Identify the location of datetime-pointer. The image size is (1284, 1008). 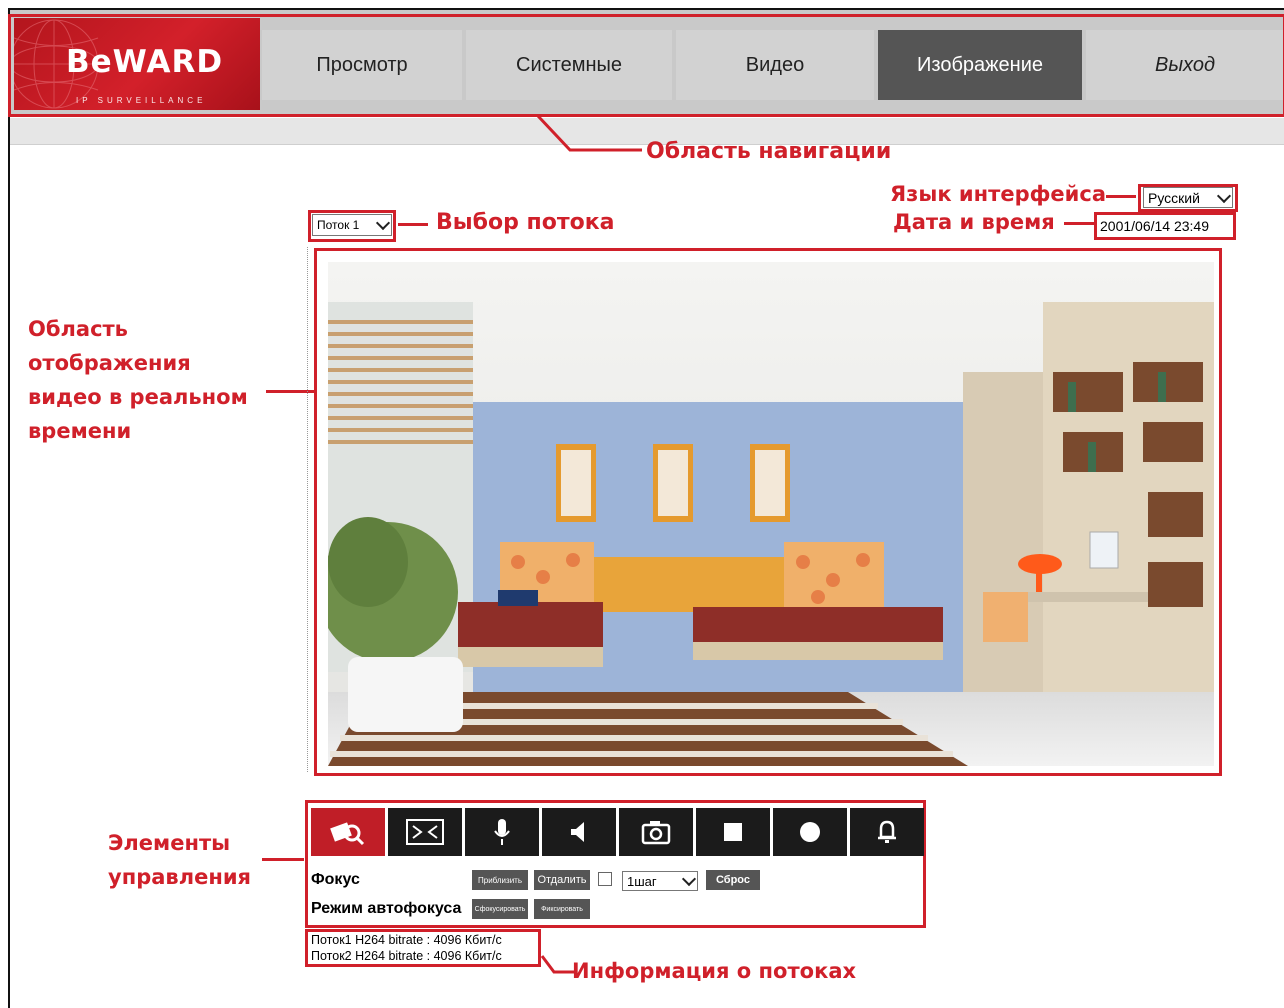
(1079, 223).